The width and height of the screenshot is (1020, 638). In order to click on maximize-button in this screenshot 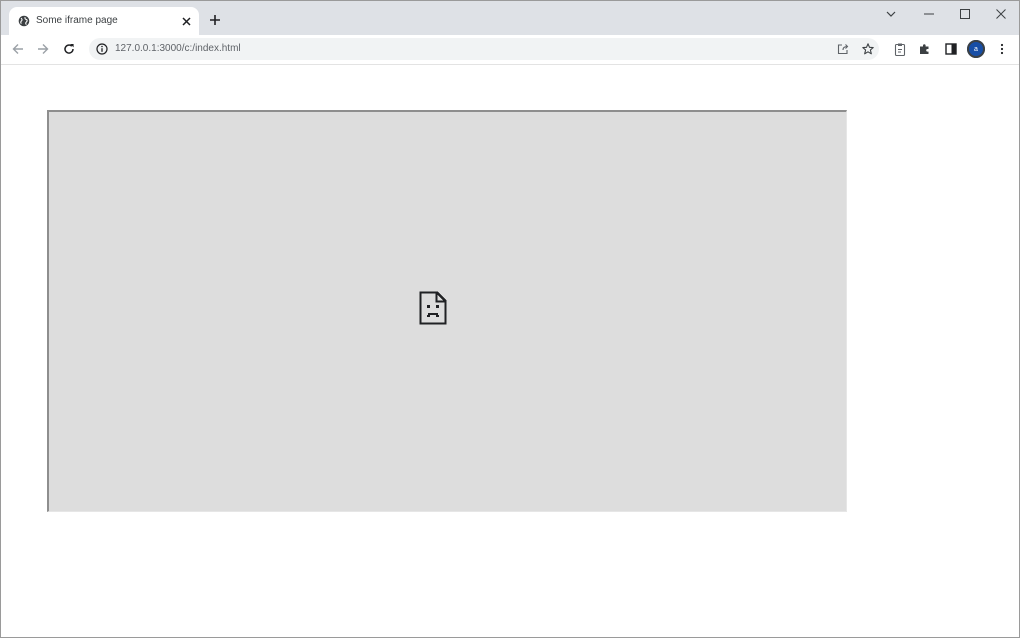, I will do `click(965, 14)`.